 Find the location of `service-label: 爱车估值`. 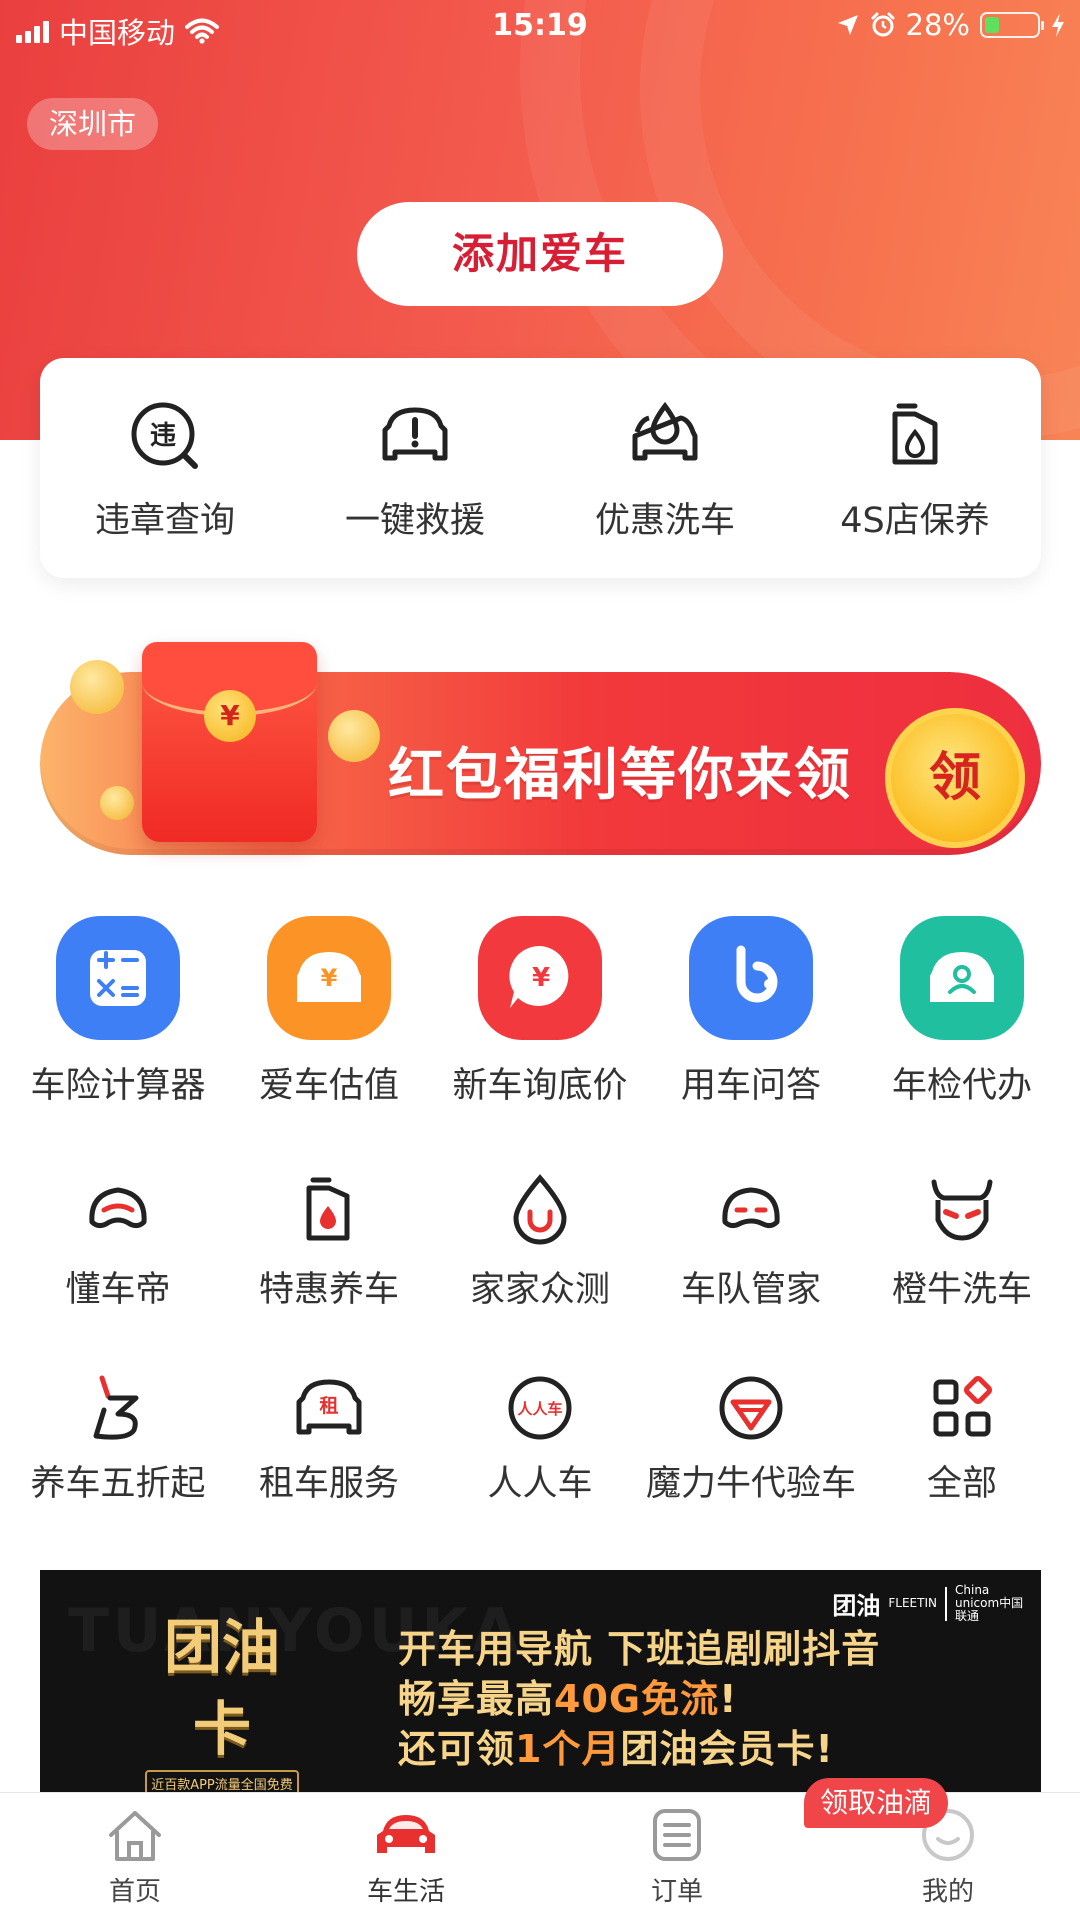

service-label: 爱车估值 is located at coordinates (328, 1086).